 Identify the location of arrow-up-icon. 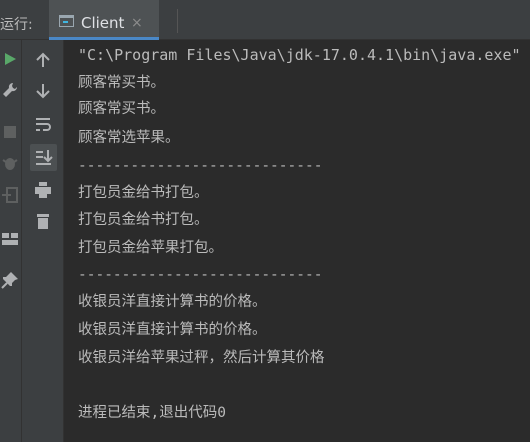
(43, 60).